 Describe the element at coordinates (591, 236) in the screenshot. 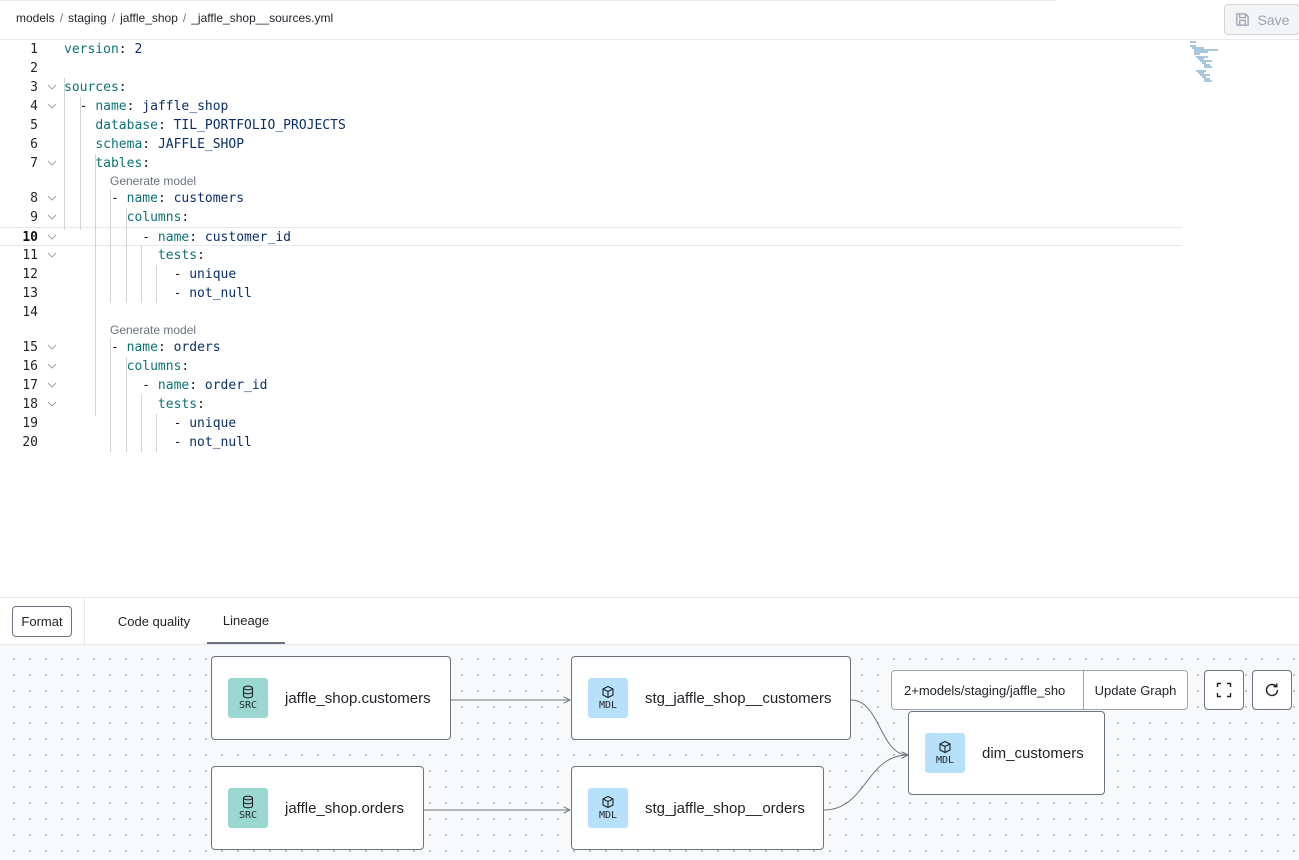

I see `code-line: 10 - name: customer_id` at that location.